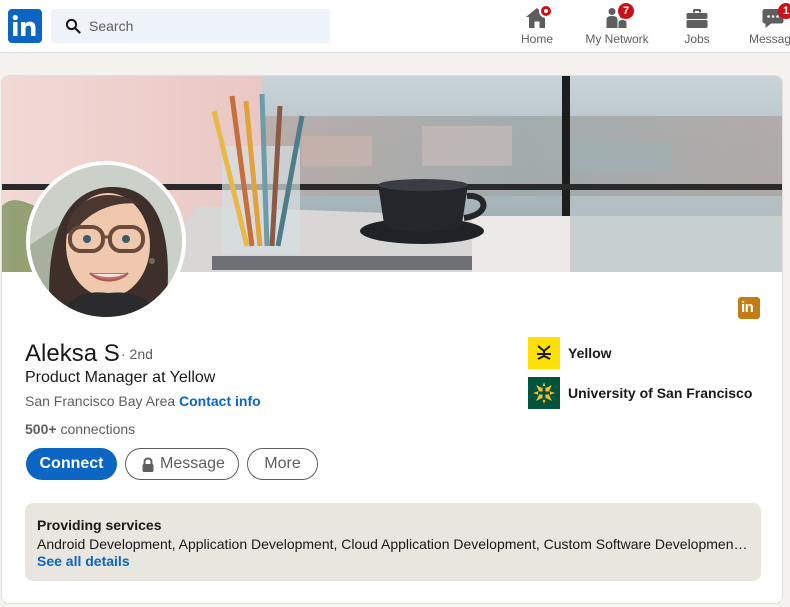 This screenshot has width=790, height=607. Describe the element at coordinates (395, 26) in the screenshot. I see `top-navigation-bar: Home 7 My Network Jobs 1 Messaging` at that location.